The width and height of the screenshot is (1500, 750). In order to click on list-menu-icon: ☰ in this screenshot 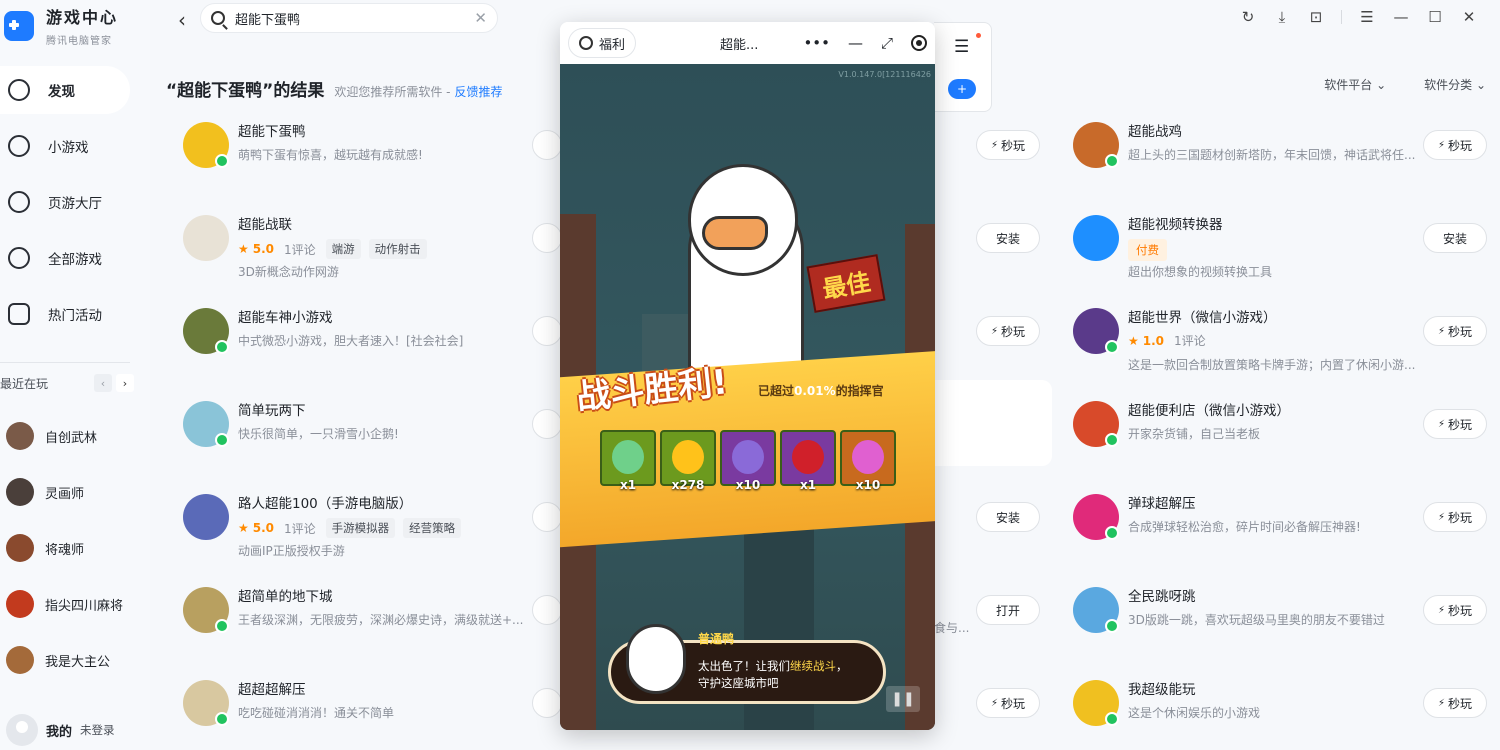, I will do `click(961, 47)`.